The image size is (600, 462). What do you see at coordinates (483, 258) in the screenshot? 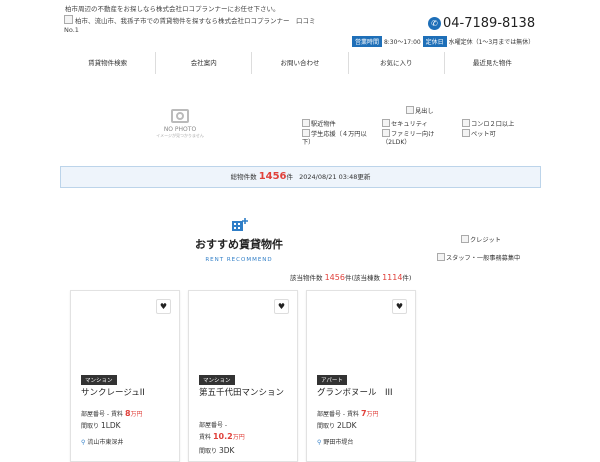
I see `staff-label: スタッフ・一般事務募集中` at bounding box center [483, 258].